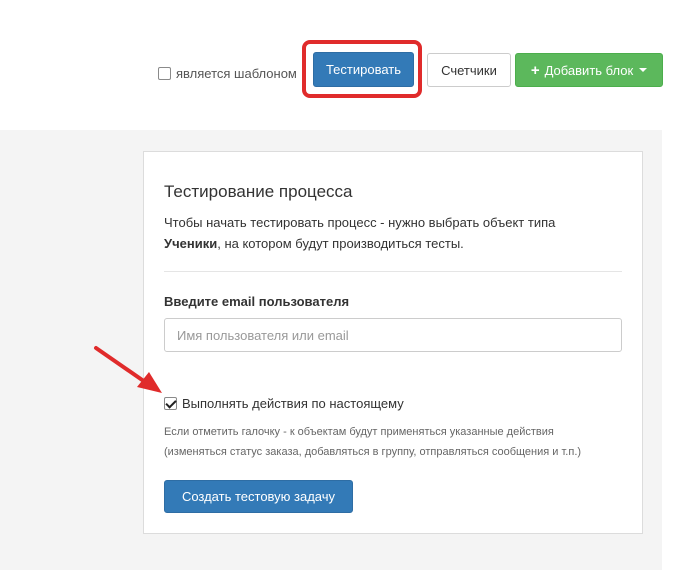  Describe the element at coordinates (191, 243) in the screenshot. I see `desc-object-type: Ученики` at that location.